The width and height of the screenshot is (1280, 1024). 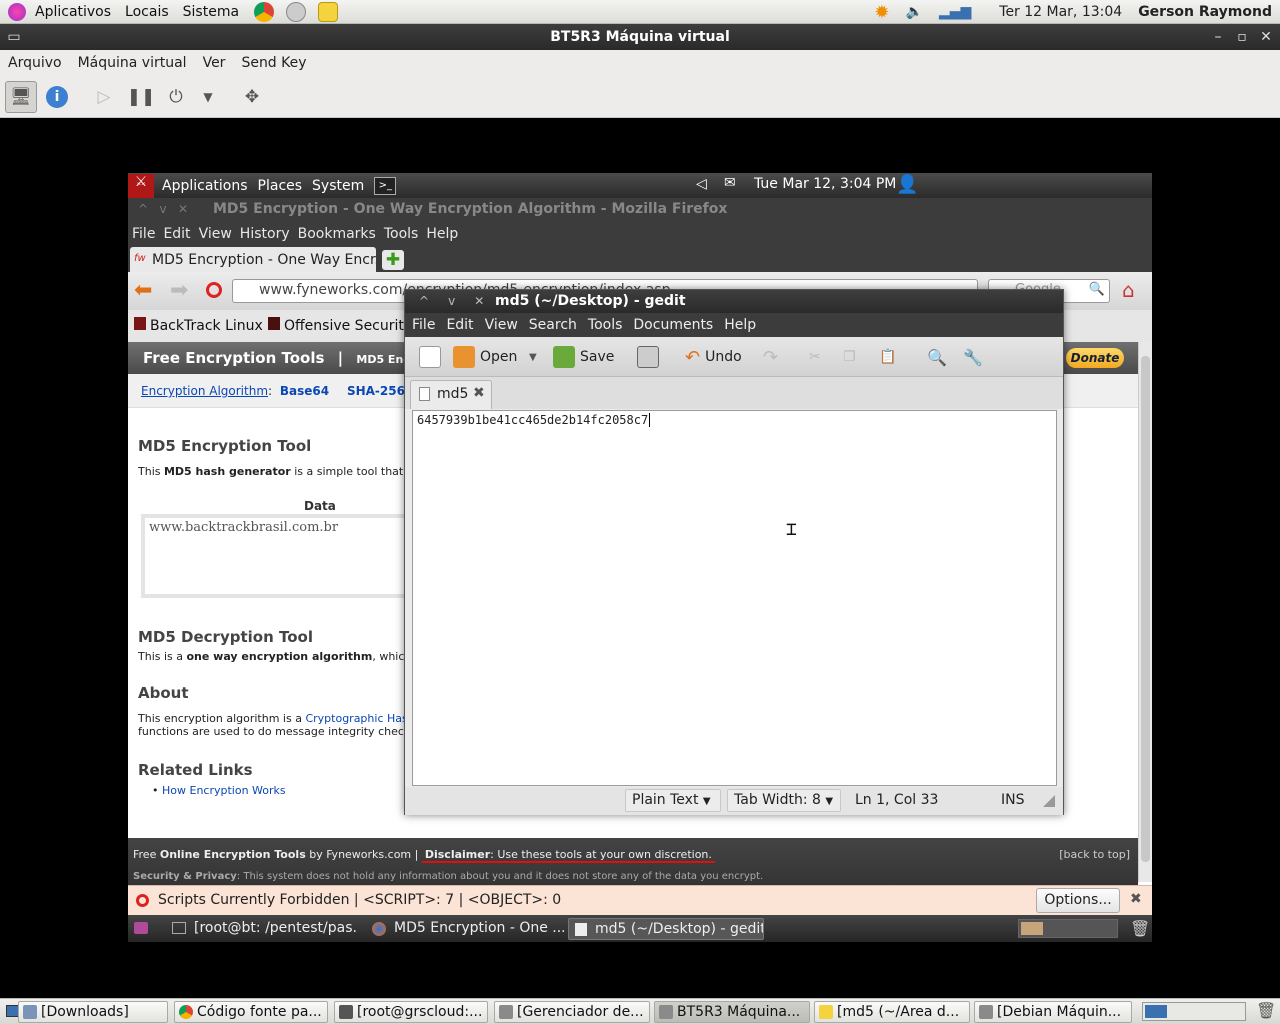 I want to click on forward-arrow-icon: ➡, so click(x=179, y=290).